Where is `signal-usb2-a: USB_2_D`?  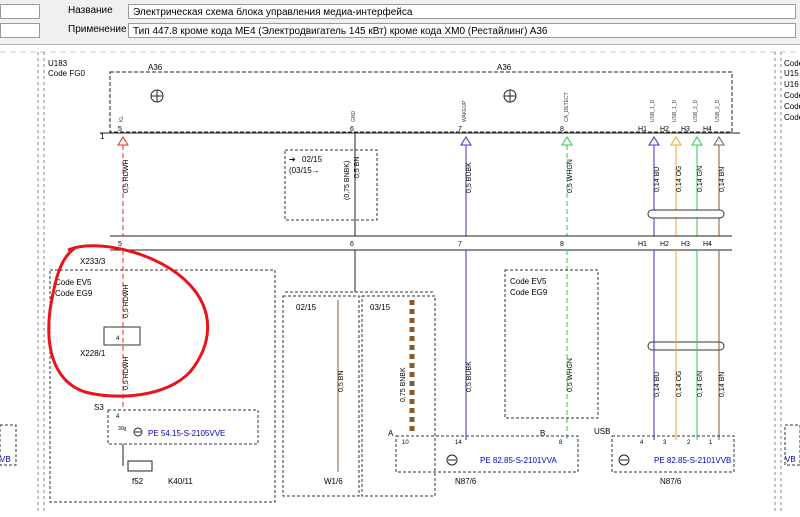 signal-usb2-a: USB_2_D is located at coordinates (696, 110).